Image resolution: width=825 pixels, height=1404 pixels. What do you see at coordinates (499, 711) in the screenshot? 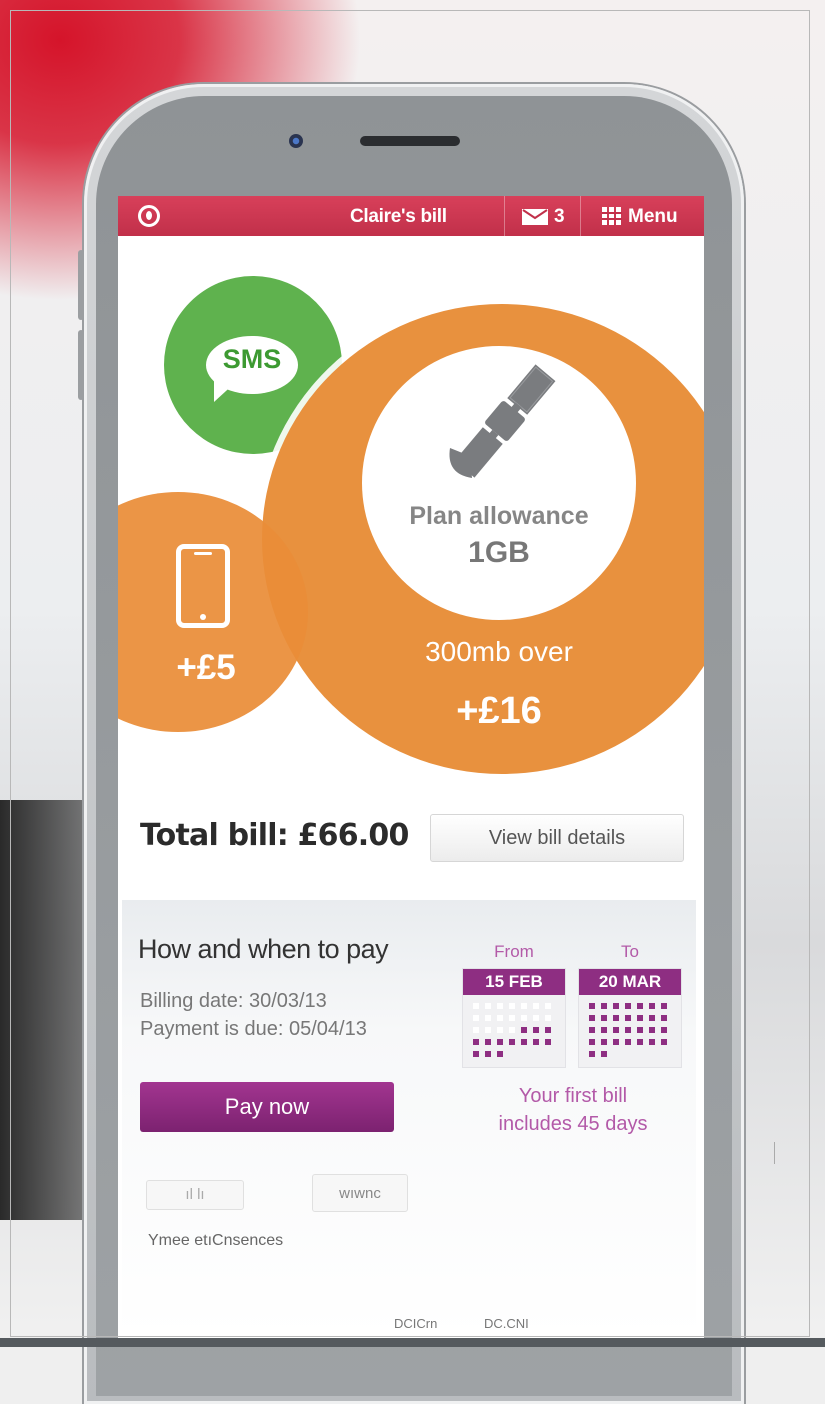
I see `data-overage-charge: +£16` at bounding box center [499, 711].